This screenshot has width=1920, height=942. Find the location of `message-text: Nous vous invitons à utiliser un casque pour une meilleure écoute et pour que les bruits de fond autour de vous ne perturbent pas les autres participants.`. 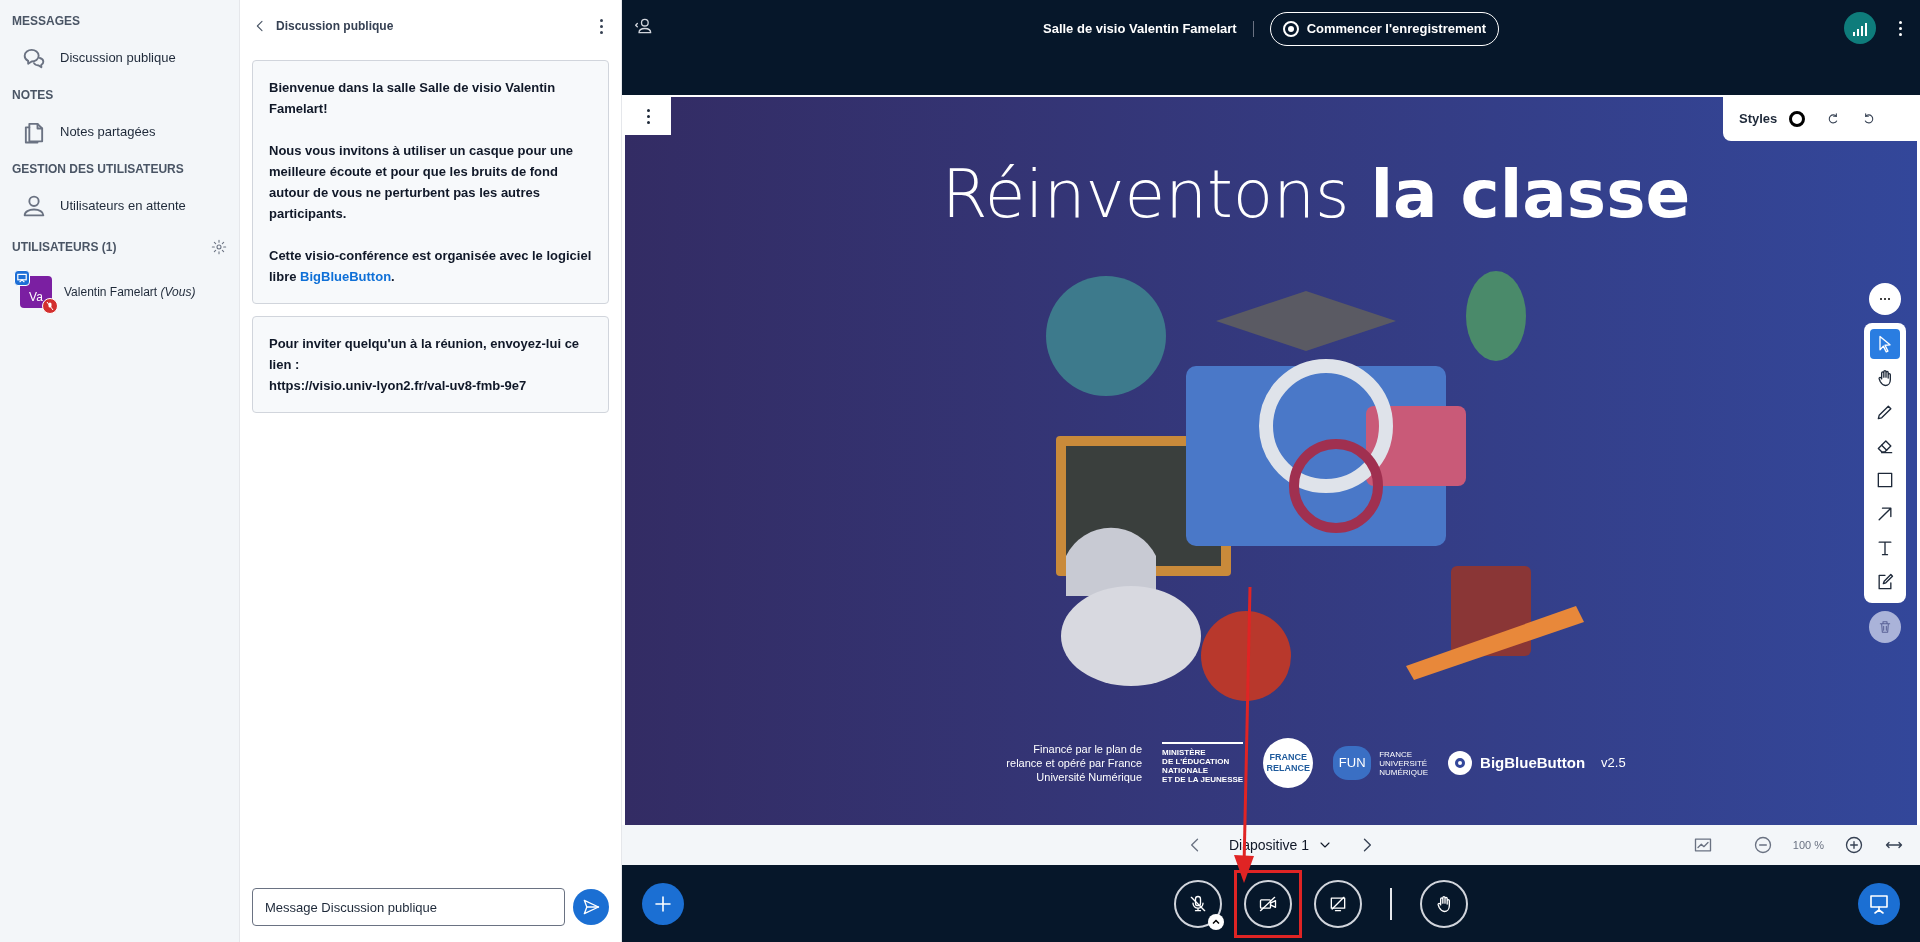

message-text: Nous vous invitons à utiliser un casque pour une meilleure écoute et pour que les bruits de fond autour de vous ne perturbent pas les autres participants. is located at coordinates (422, 182).